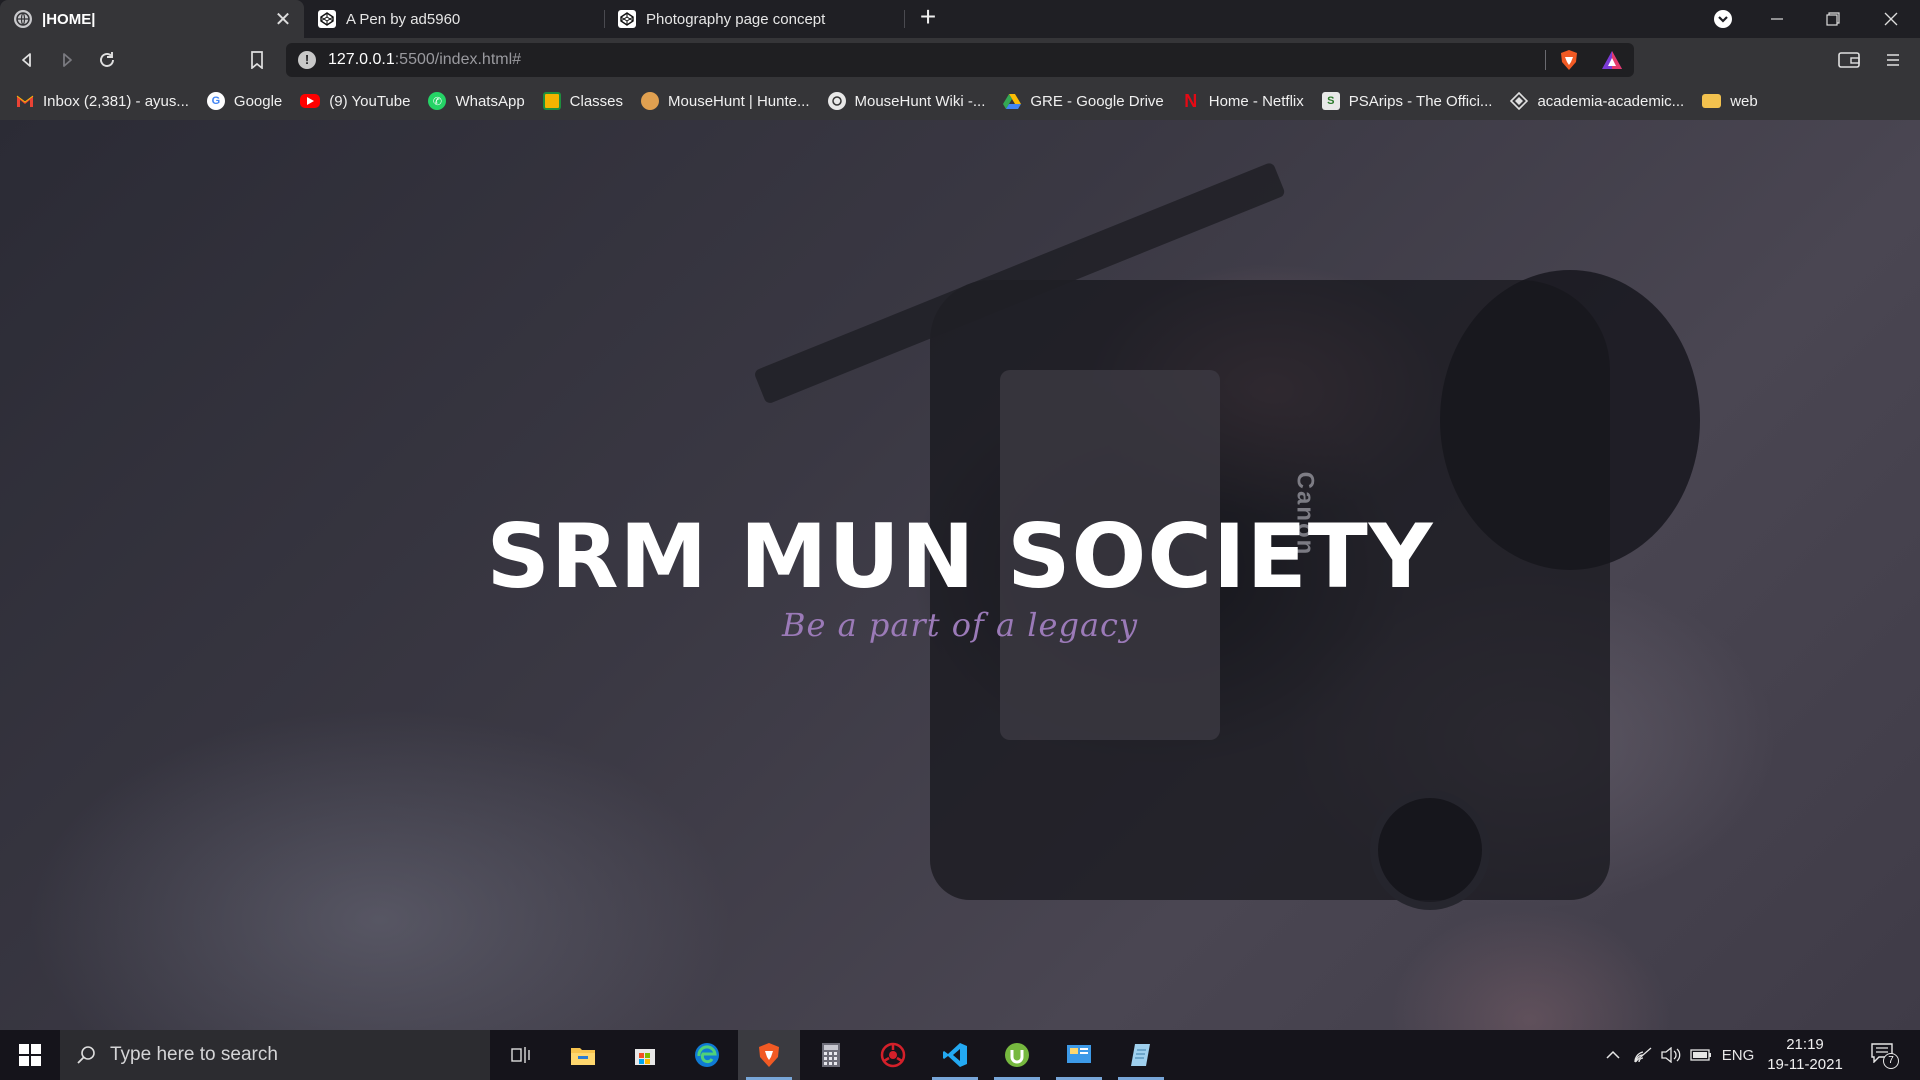  I want to click on youtube-icon, so click(310, 101).